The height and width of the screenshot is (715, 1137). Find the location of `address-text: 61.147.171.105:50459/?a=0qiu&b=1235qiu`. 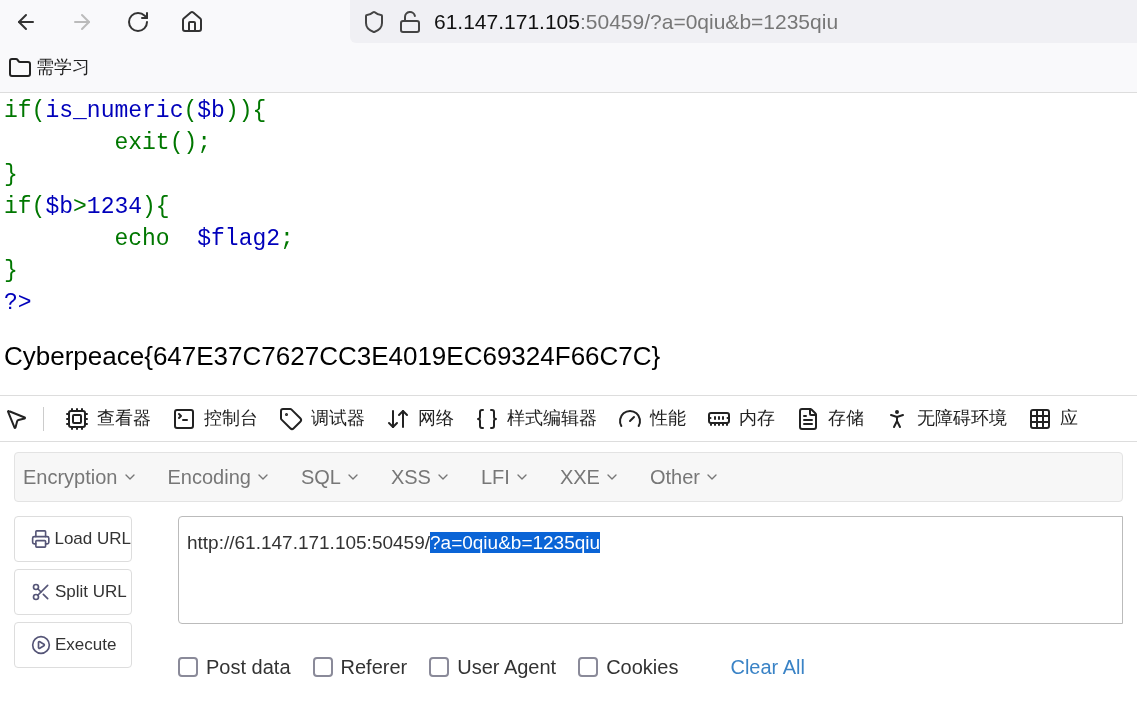

address-text: 61.147.171.105:50459/?a=0qiu&b=1235qiu is located at coordinates (636, 21).